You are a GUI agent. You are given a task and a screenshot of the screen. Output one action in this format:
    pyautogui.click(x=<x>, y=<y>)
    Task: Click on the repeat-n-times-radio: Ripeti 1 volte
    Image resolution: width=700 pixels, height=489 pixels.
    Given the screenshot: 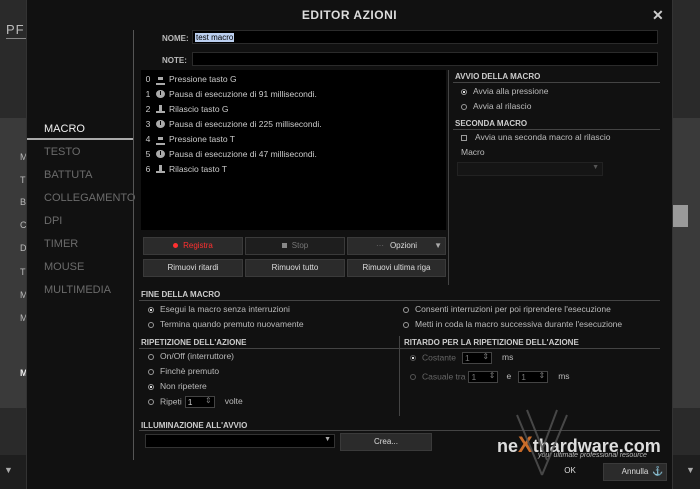 What is the action you would take?
    pyautogui.click(x=195, y=402)
    